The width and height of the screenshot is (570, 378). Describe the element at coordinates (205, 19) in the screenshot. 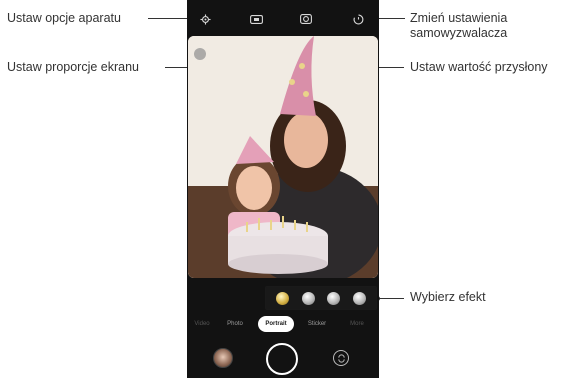

I see `gear-icon` at that location.